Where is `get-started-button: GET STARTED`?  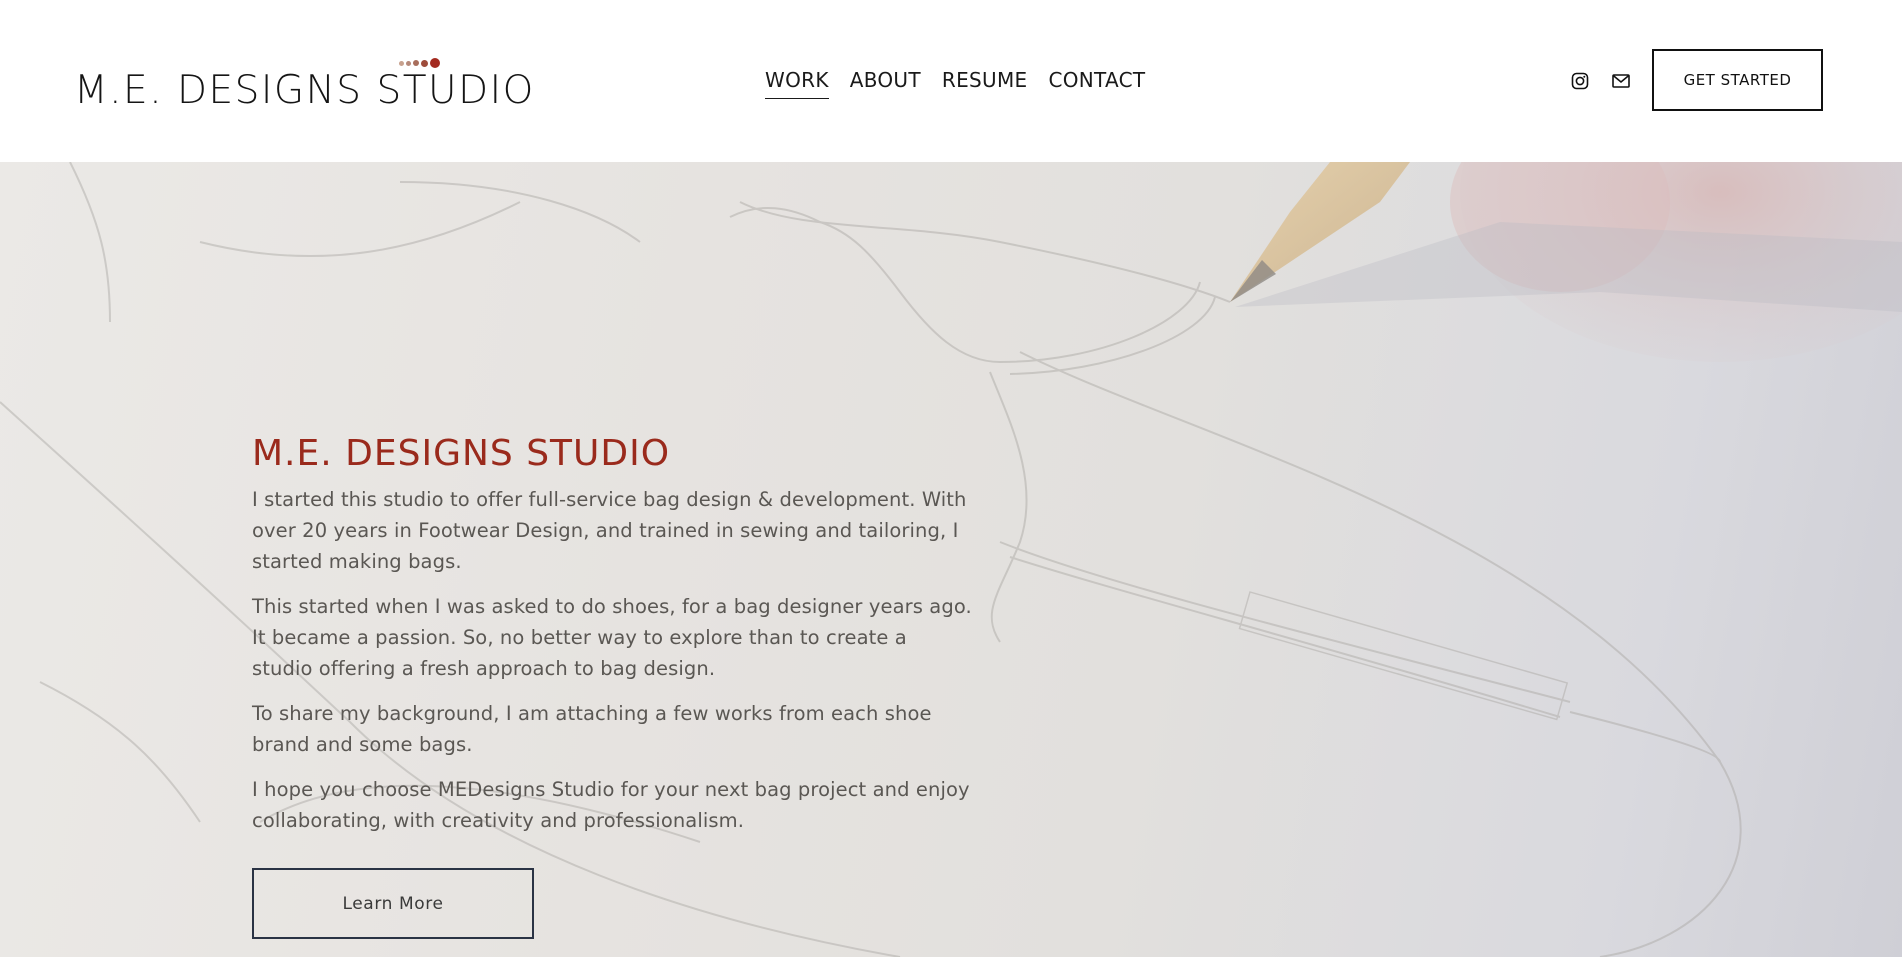 get-started-button: GET STARTED is located at coordinates (1737, 80).